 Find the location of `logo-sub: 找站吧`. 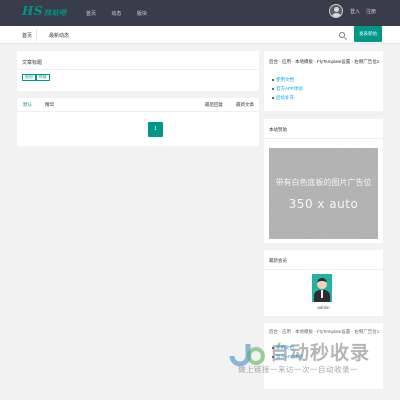

logo-sub: 找站吧 is located at coordinates (55, 12).